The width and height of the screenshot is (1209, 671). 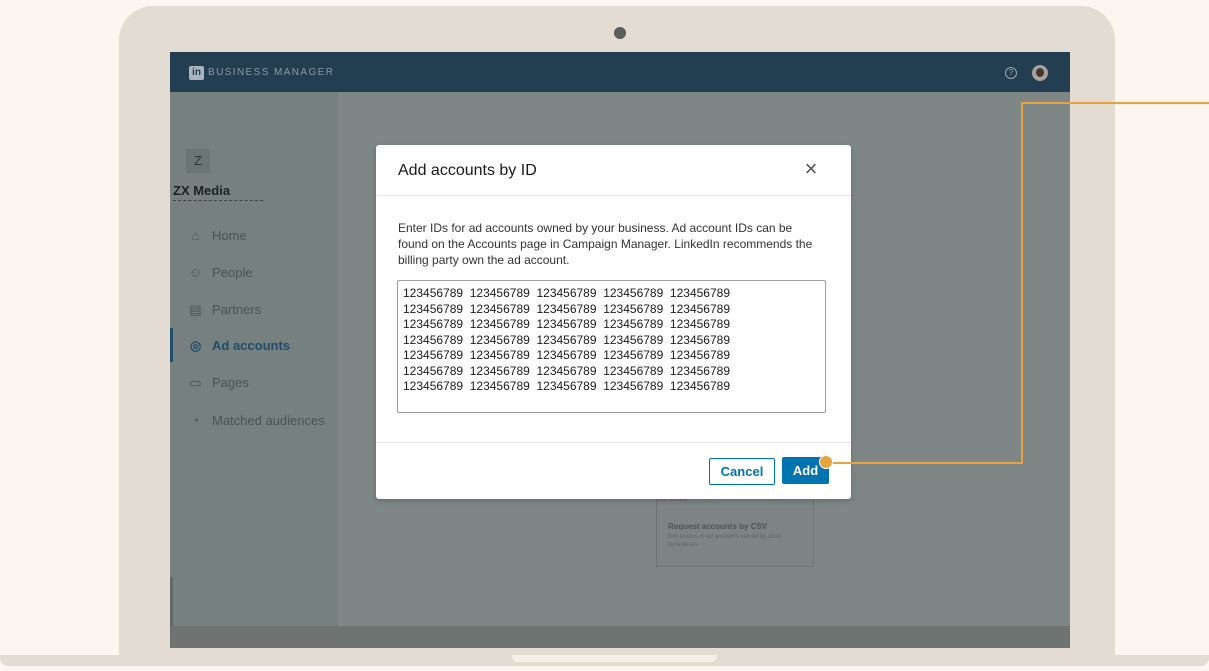 I want to click on sidebar-item-ad-accounts: ◎ Ad accounts, so click(x=239, y=346).